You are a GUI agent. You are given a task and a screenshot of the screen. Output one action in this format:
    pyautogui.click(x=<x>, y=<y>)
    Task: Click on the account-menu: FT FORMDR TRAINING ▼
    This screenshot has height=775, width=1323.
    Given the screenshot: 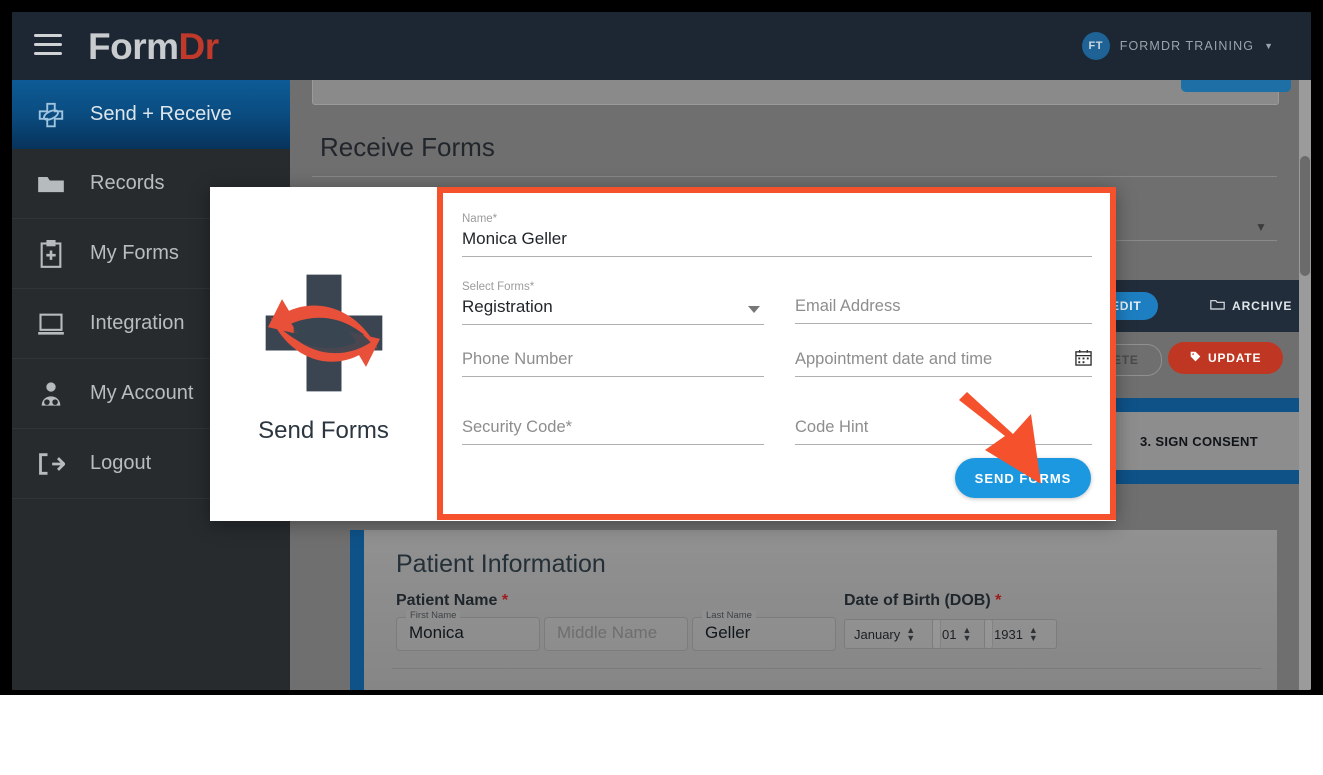 What is the action you would take?
    pyautogui.click(x=1177, y=46)
    